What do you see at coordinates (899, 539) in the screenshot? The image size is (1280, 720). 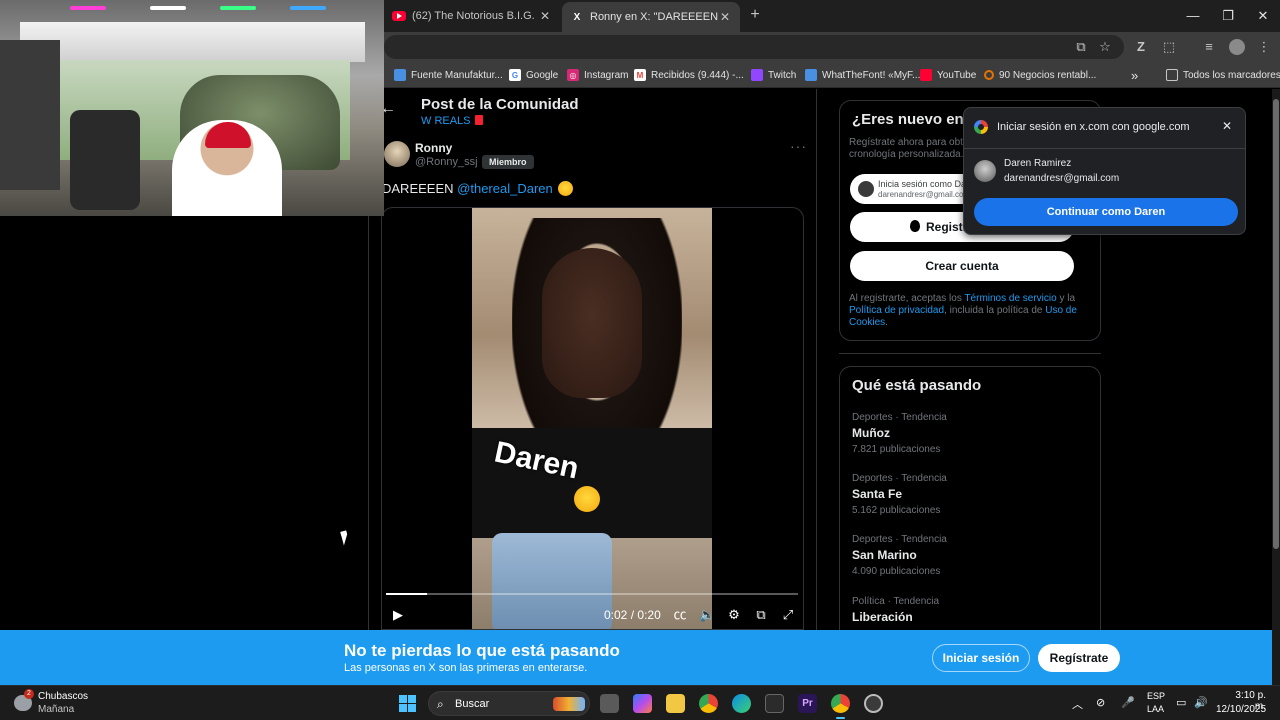 I see `trend-category: Deportes · Tendencia` at bounding box center [899, 539].